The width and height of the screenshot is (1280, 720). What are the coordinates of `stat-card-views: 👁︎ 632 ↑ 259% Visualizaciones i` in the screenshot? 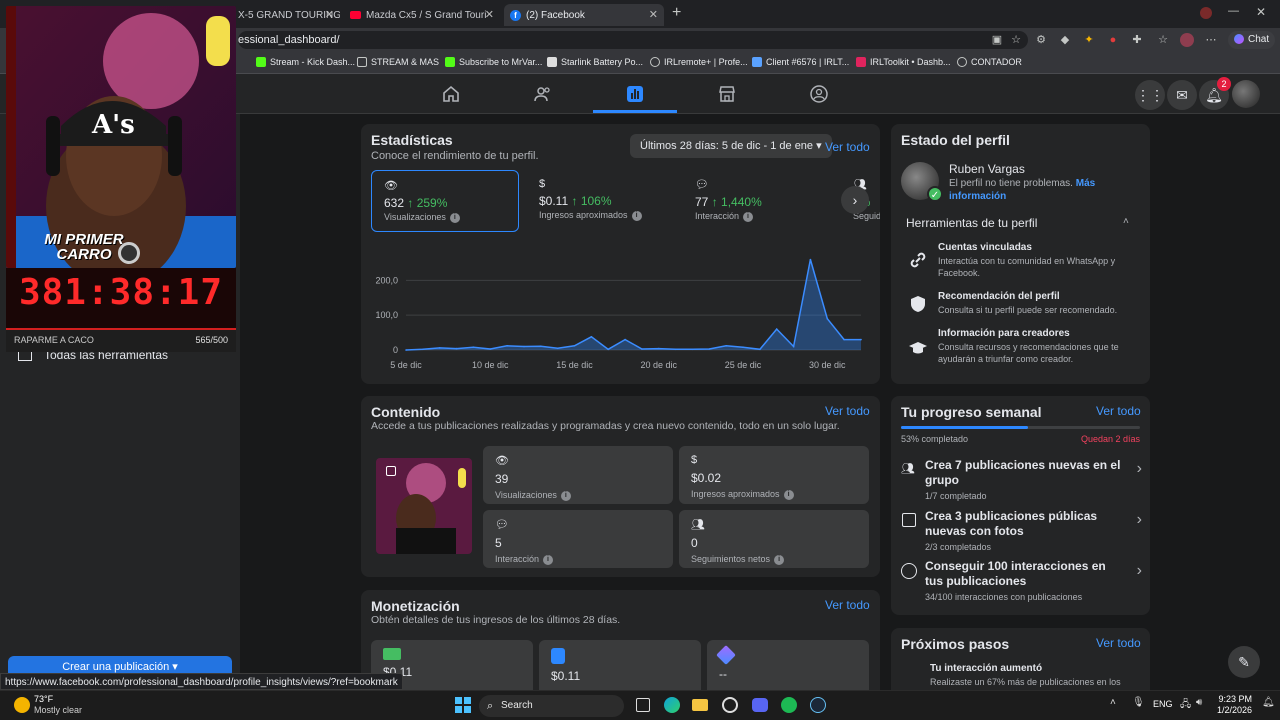 It's located at (445, 201).